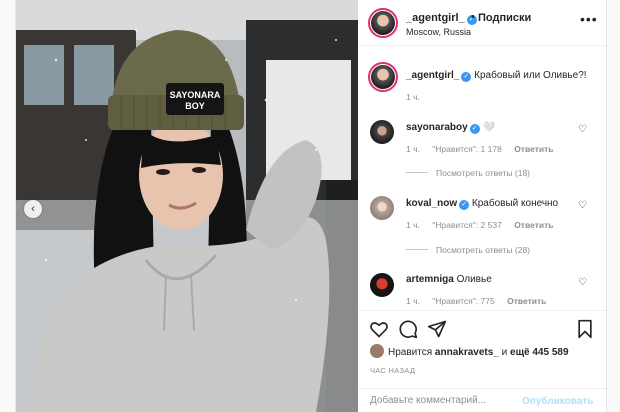 This screenshot has height=412, width=620. What do you see at coordinates (430, 279) in the screenshot?
I see `comment-username: artemniga` at bounding box center [430, 279].